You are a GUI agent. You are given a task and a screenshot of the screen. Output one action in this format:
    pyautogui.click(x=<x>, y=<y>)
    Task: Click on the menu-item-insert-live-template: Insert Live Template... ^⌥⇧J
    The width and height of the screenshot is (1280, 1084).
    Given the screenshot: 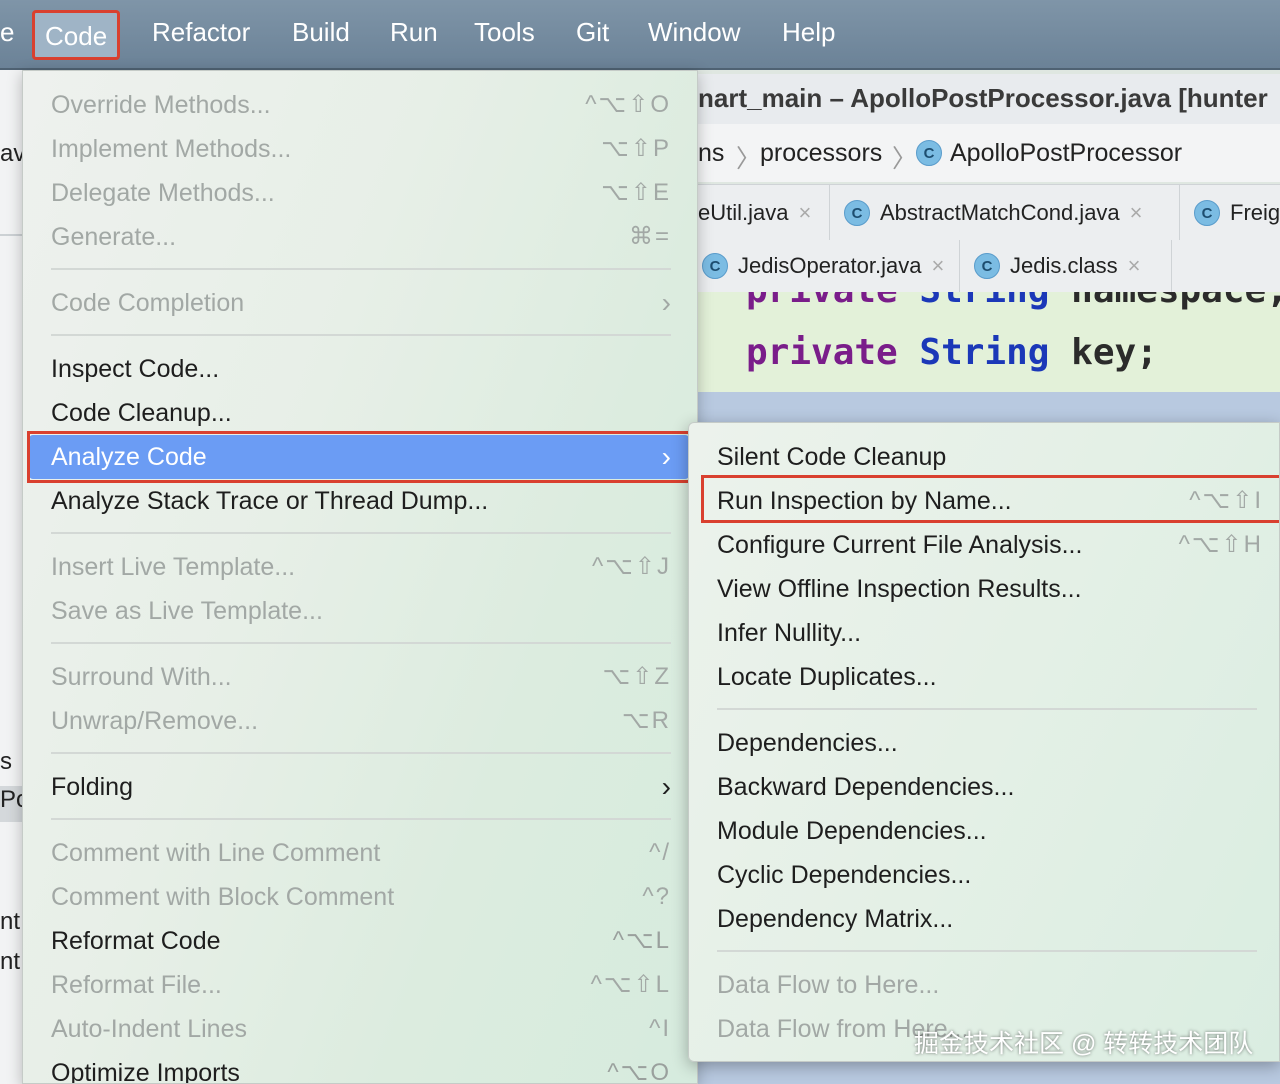 What is the action you would take?
    pyautogui.click(x=359, y=567)
    